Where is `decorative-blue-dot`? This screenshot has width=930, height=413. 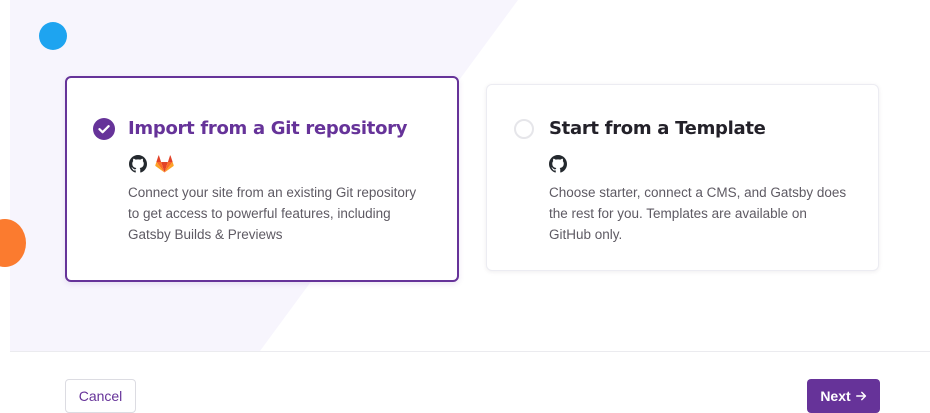
decorative-blue-dot is located at coordinates (53, 36).